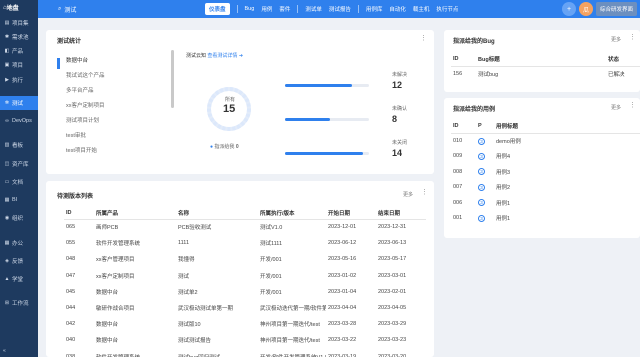 Image resolution: width=640 pixels, height=357 pixels. I want to click on cases-menu-icon: ⋮, so click(632, 105).